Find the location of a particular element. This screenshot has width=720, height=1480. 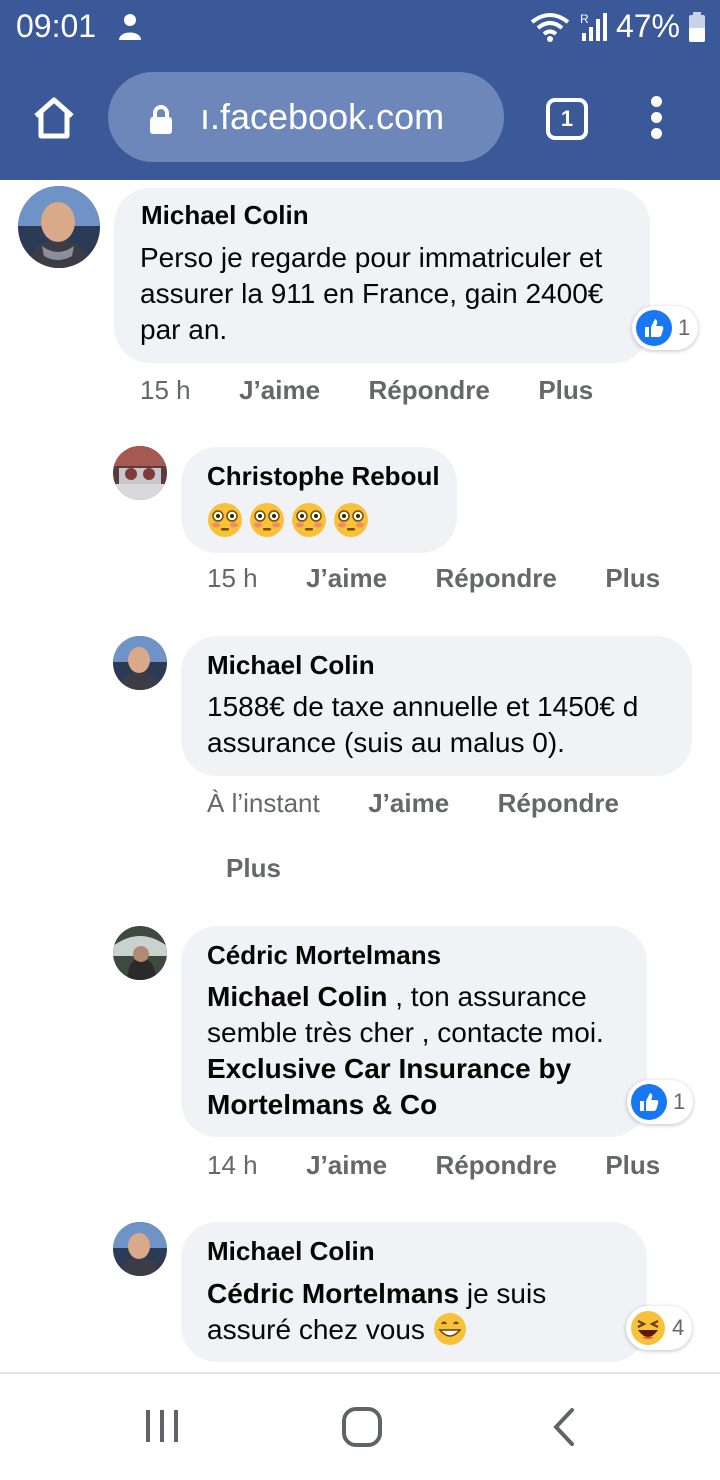

comment-actions: 14 h J’aime Répondre Plus is located at coordinates (433, 1165).